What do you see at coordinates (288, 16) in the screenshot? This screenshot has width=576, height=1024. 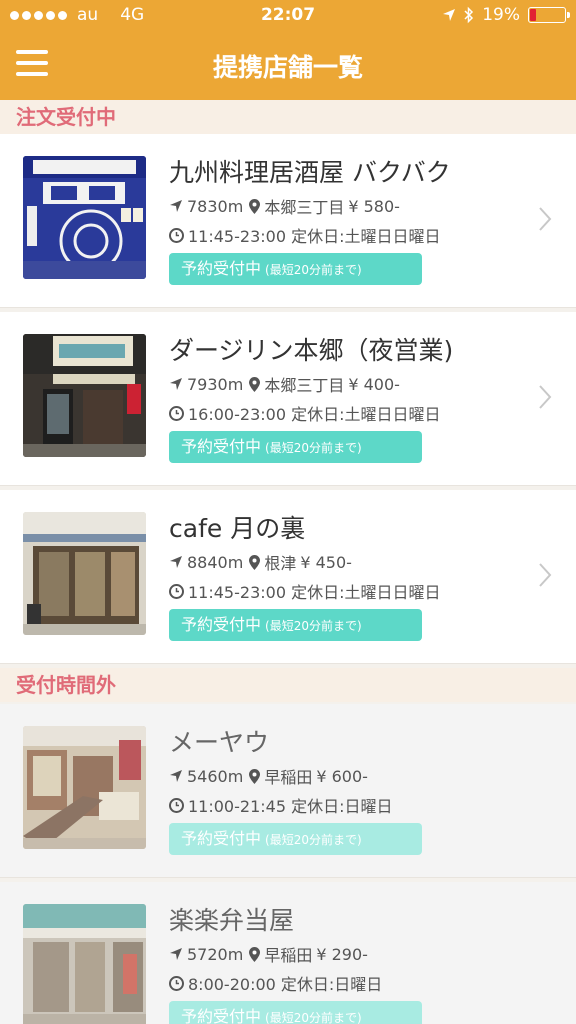 I see `status-bar: au 4G 22:07 19%` at bounding box center [288, 16].